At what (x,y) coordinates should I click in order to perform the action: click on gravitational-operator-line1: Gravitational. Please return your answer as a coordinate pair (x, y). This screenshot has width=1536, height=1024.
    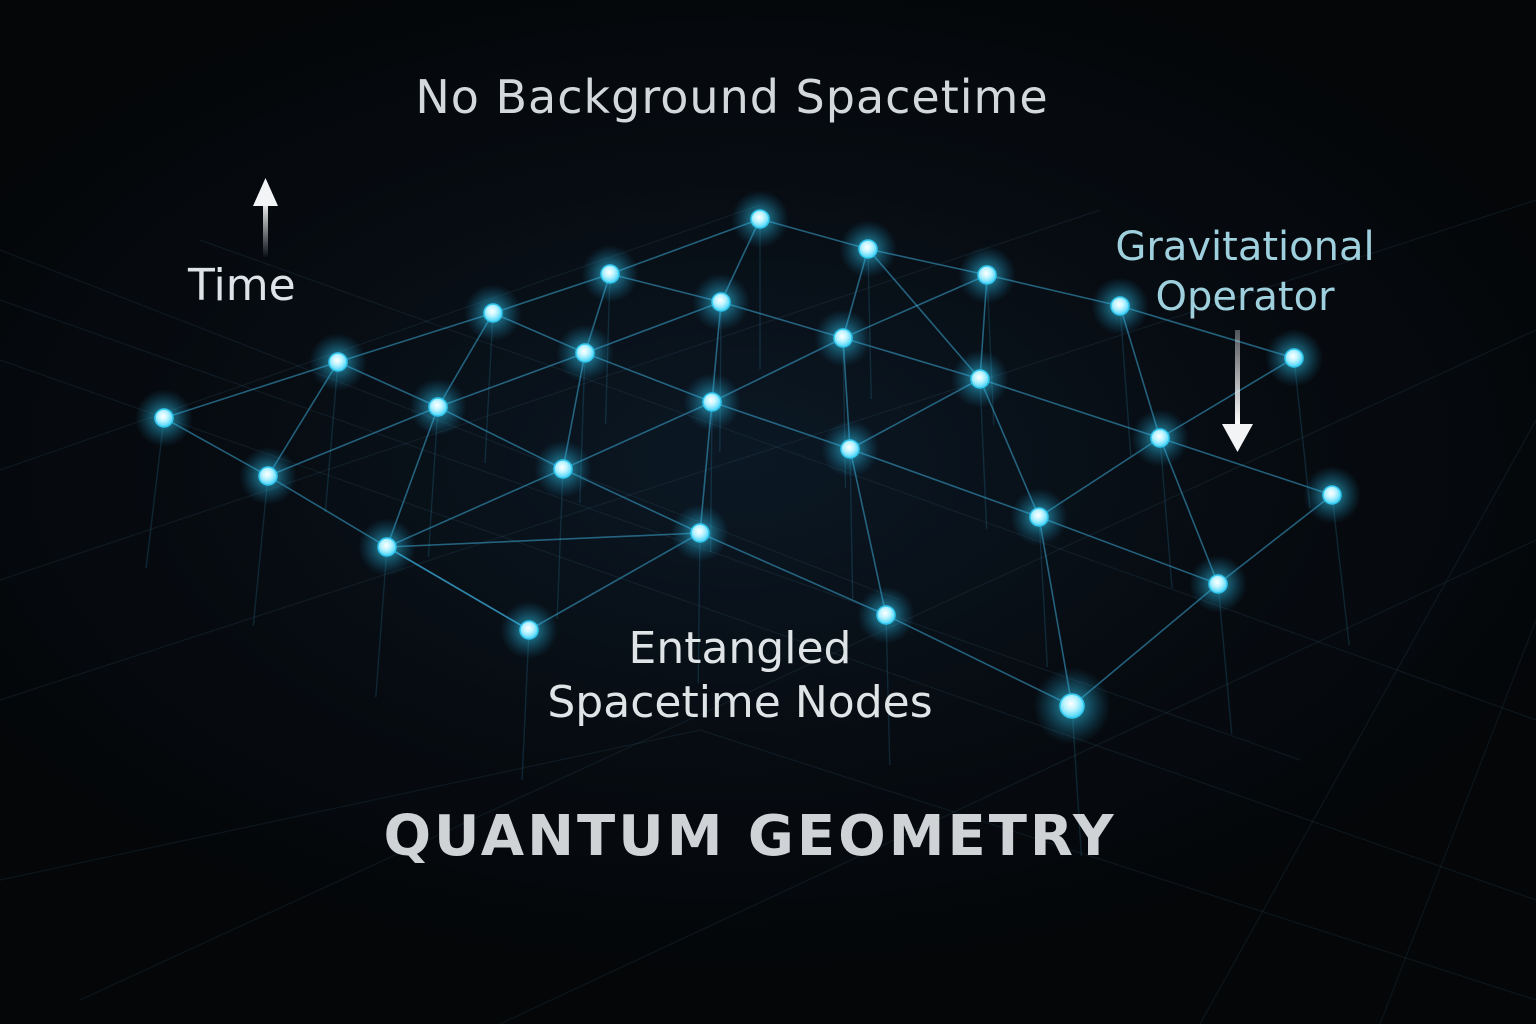
    Looking at the image, I should click on (1245, 247).